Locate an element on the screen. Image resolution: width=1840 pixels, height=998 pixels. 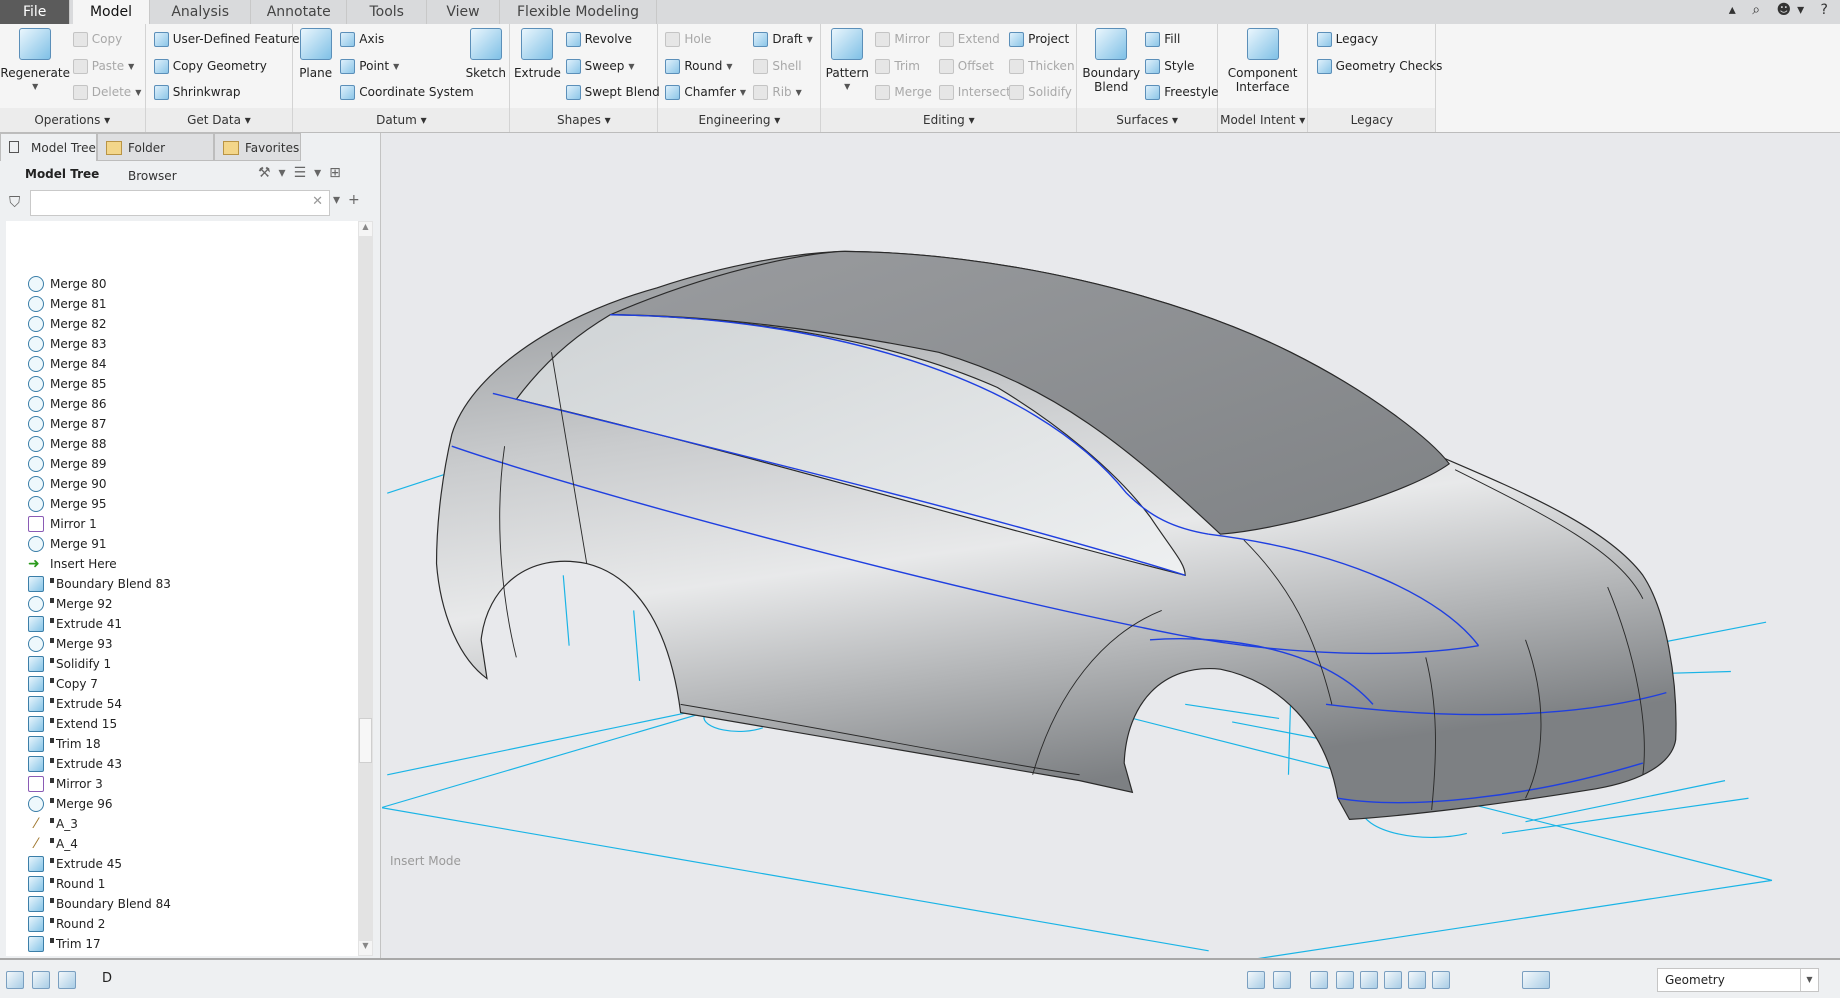
full-screen-icon is located at coordinates (67, 980).